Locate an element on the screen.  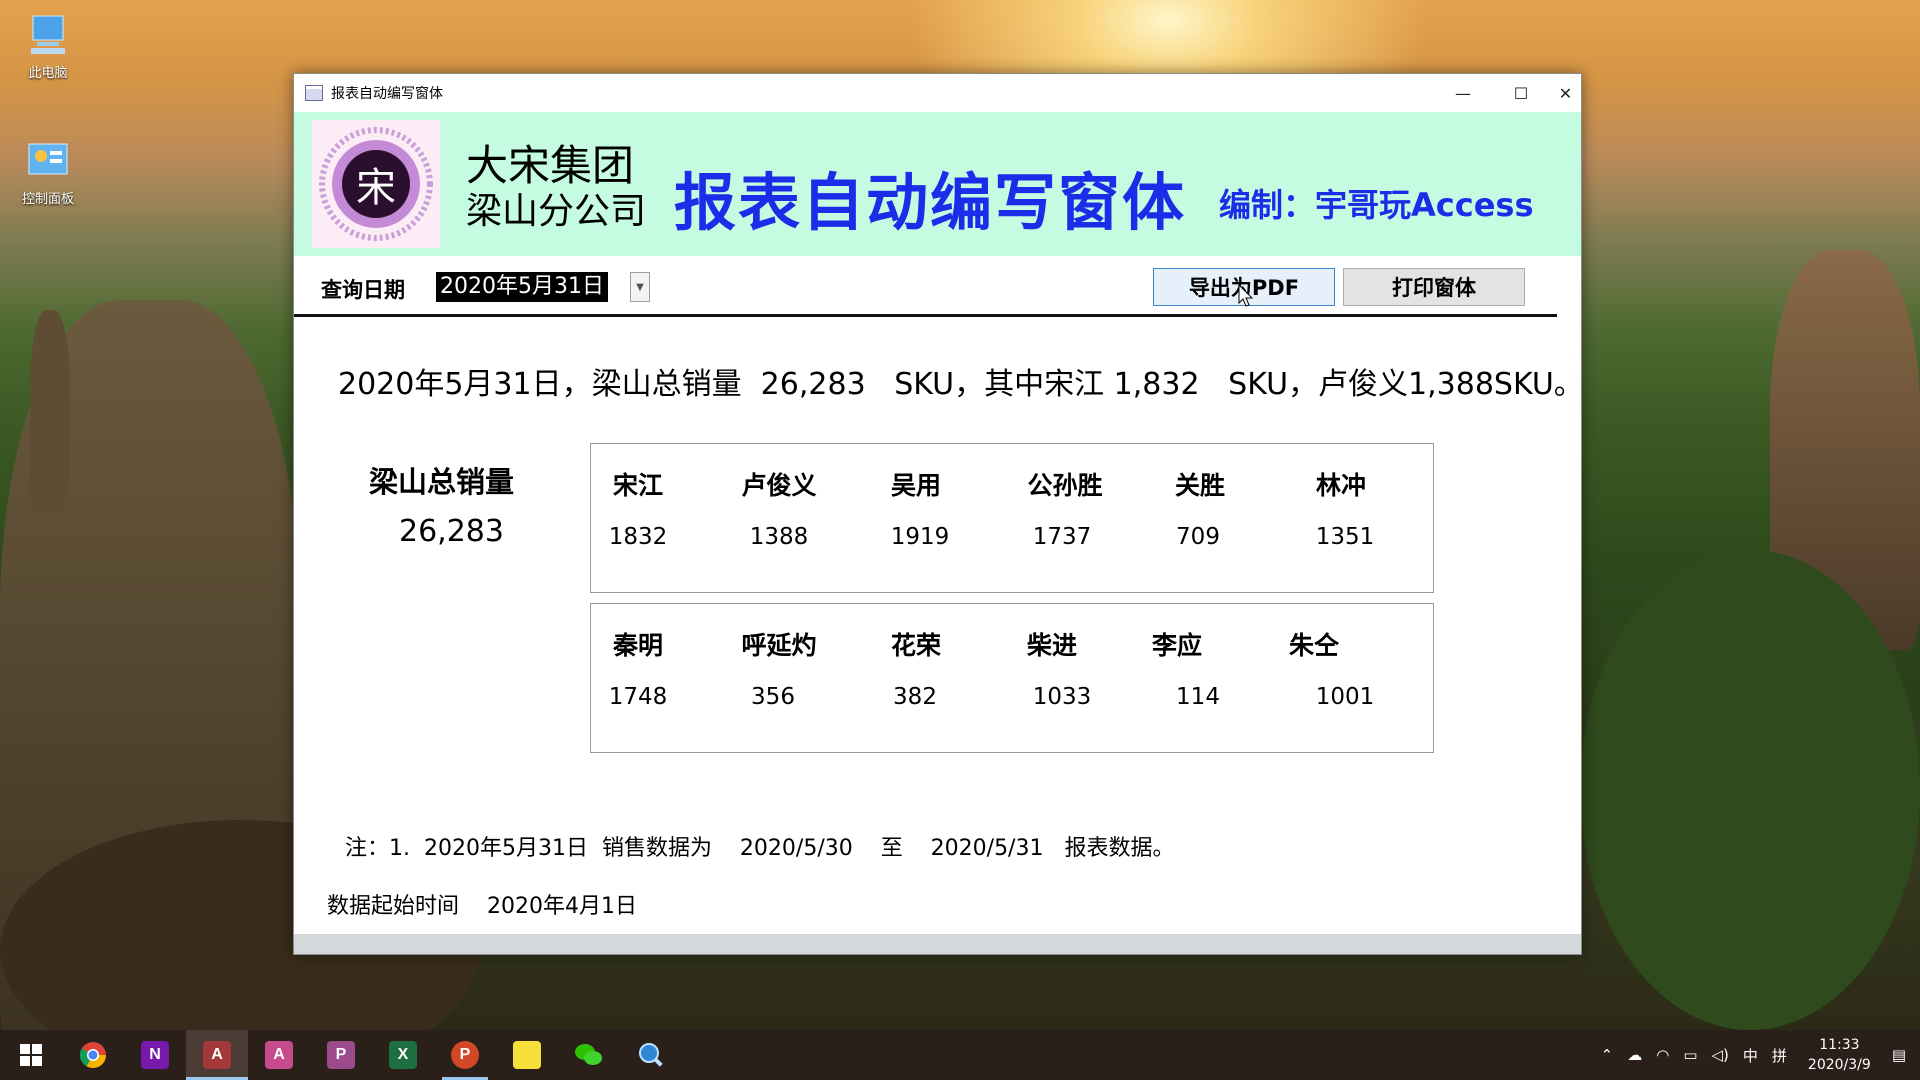
wechat-icon is located at coordinates (588, 1054).